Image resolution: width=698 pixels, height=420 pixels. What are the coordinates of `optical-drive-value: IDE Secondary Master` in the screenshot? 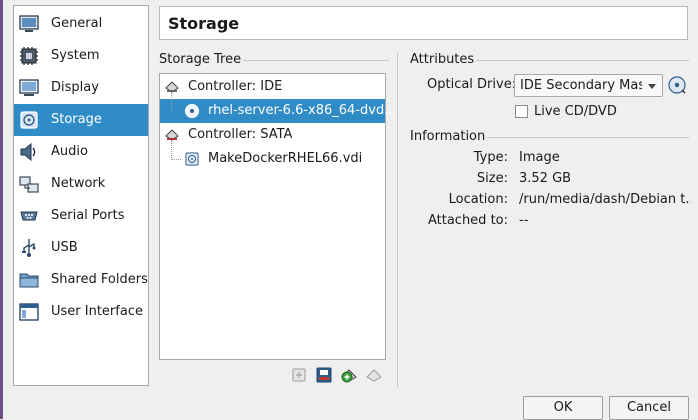 It's located at (581, 85).